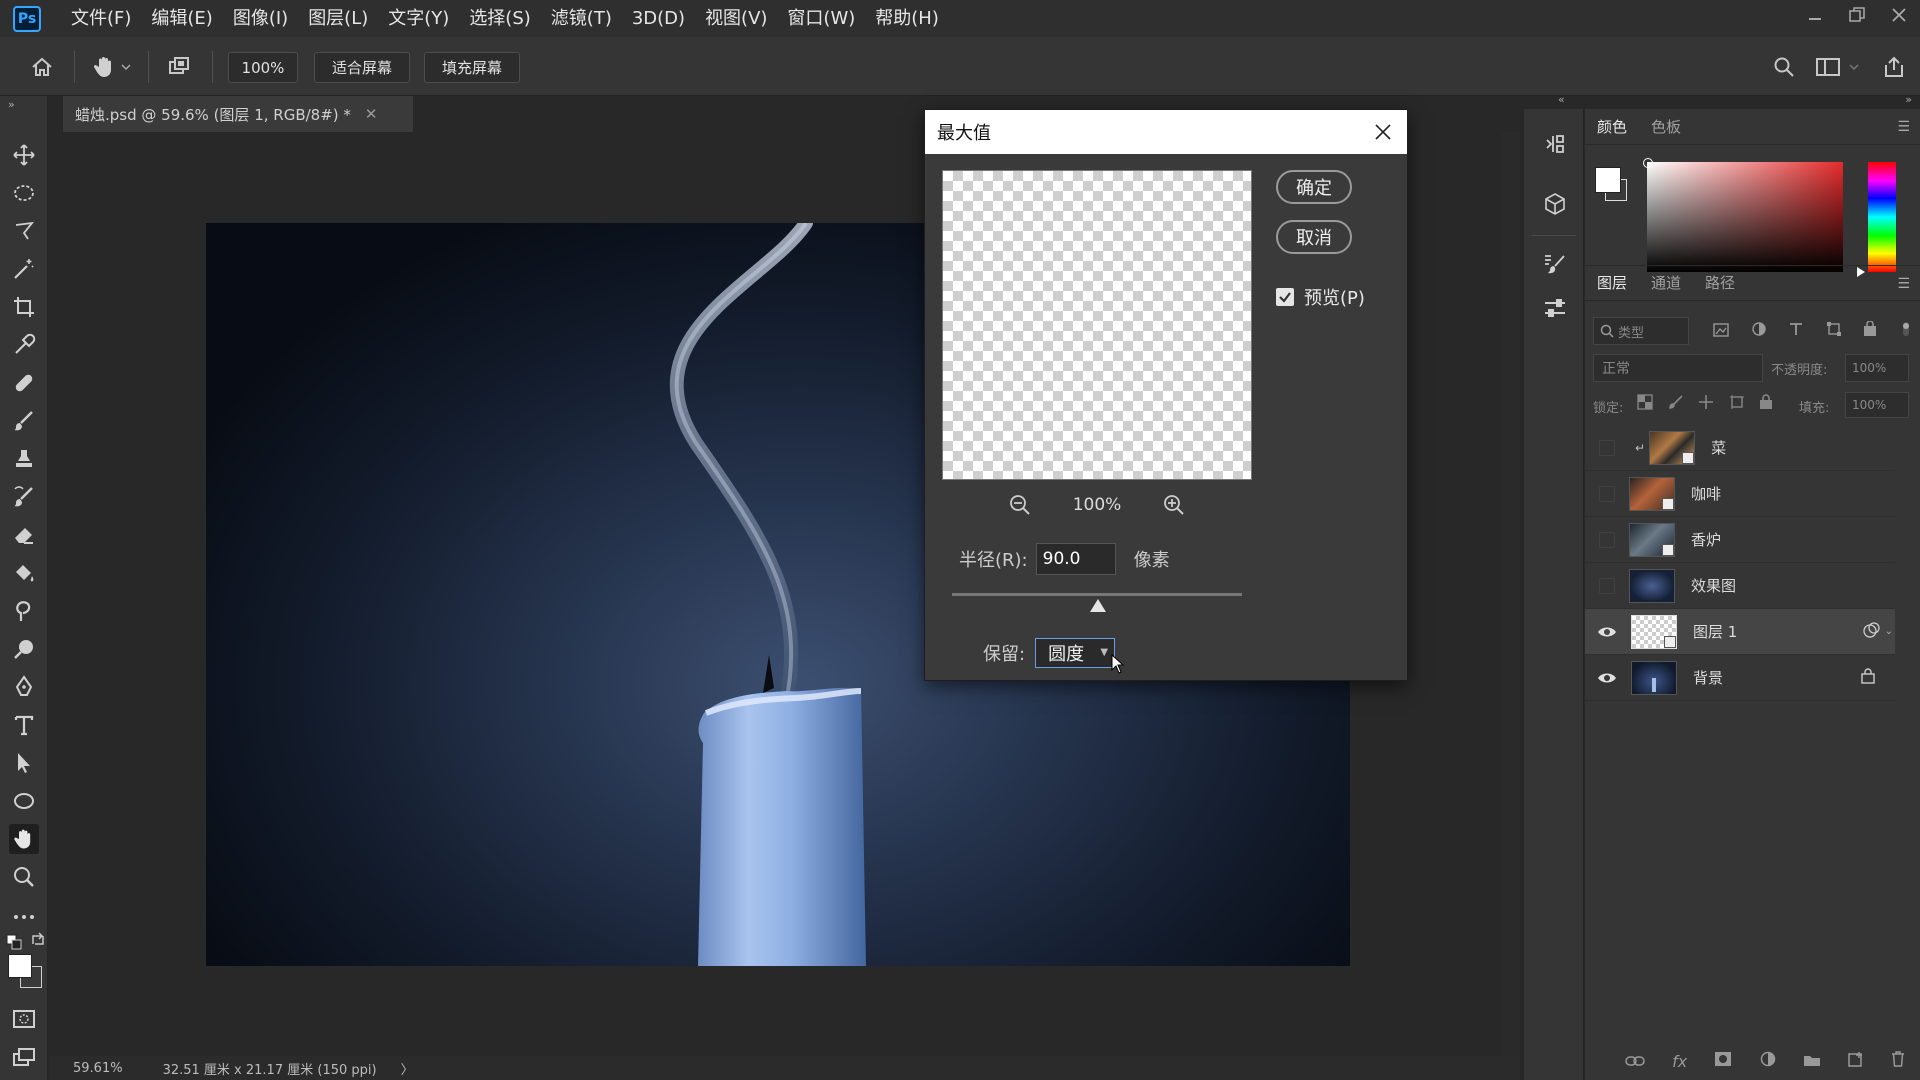  What do you see at coordinates (1713, 585) in the screenshot?
I see `layer-name: 效果图` at bounding box center [1713, 585].